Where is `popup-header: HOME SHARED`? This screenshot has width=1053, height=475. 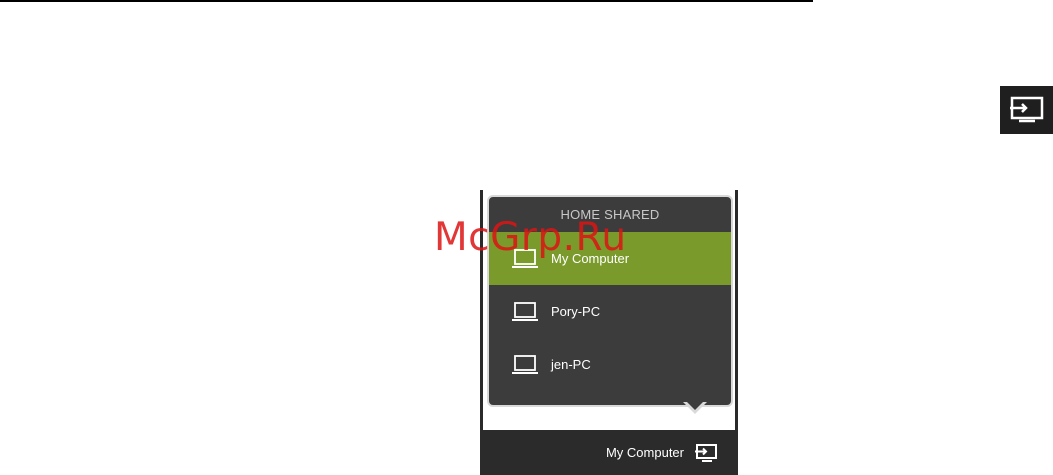
popup-header: HOME SHARED is located at coordinates (610, 214).